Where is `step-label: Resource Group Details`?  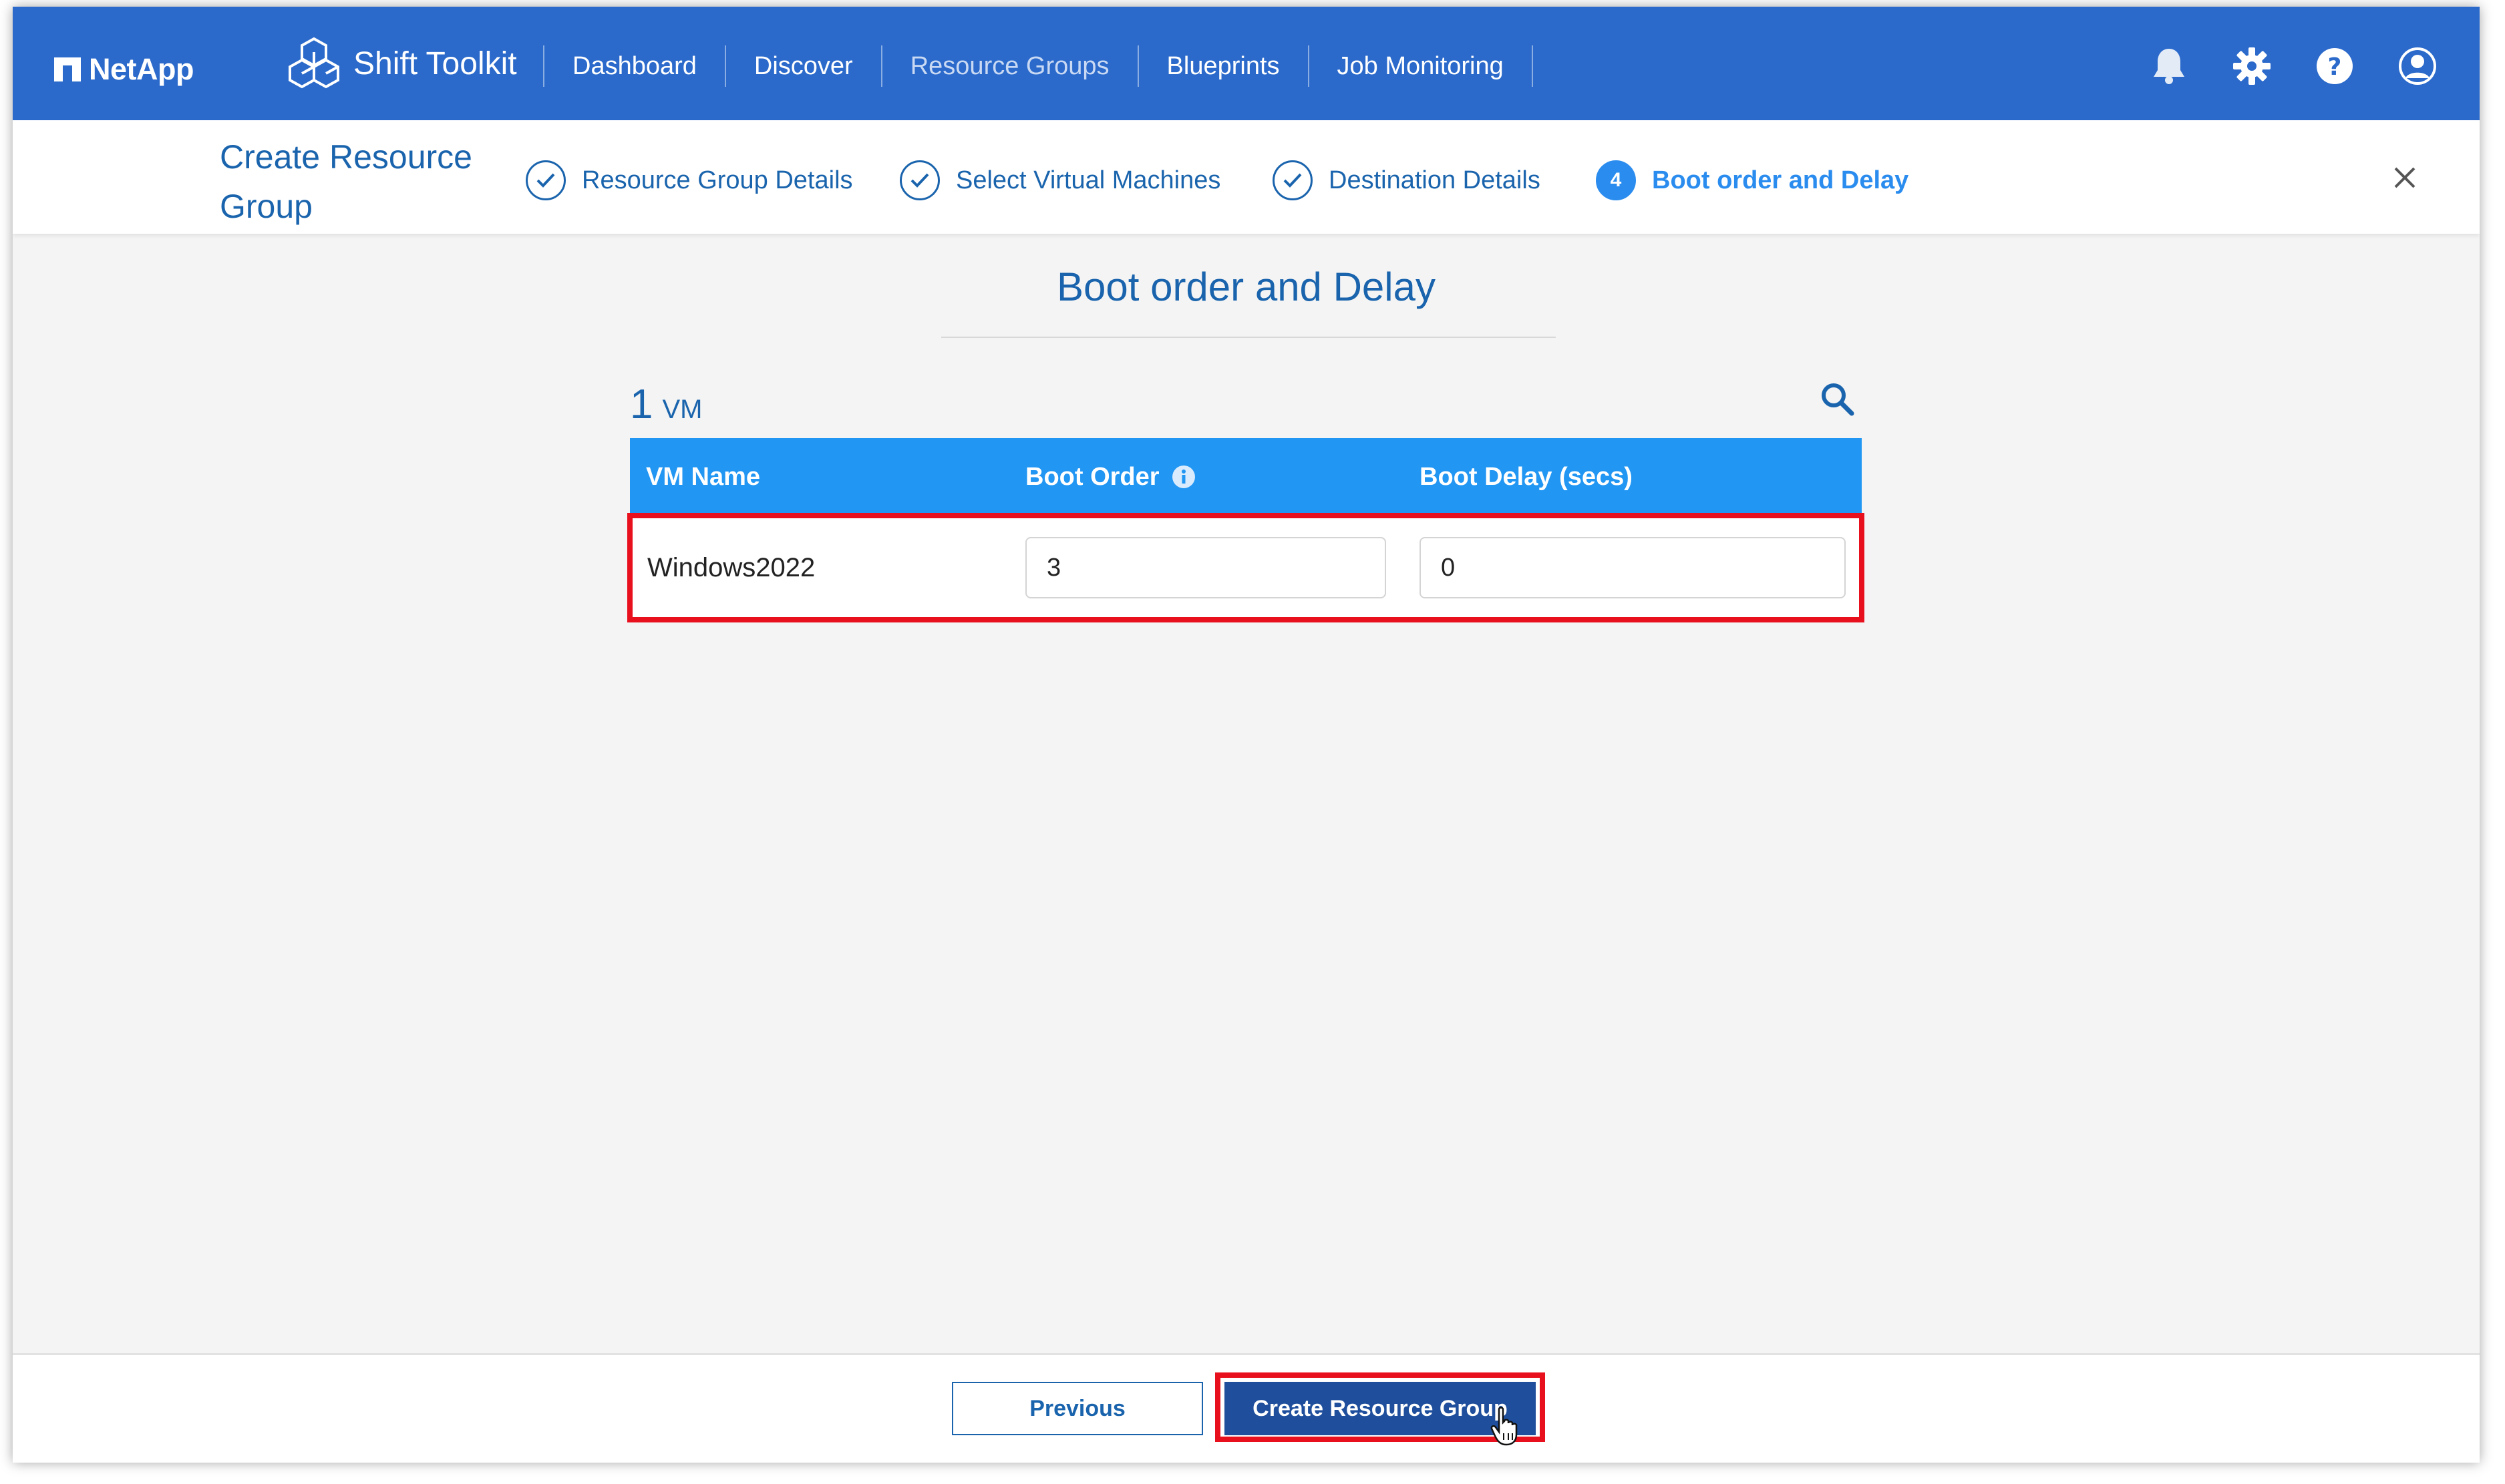
step-label: Resource Group Details is located at coordinates (718, 180).